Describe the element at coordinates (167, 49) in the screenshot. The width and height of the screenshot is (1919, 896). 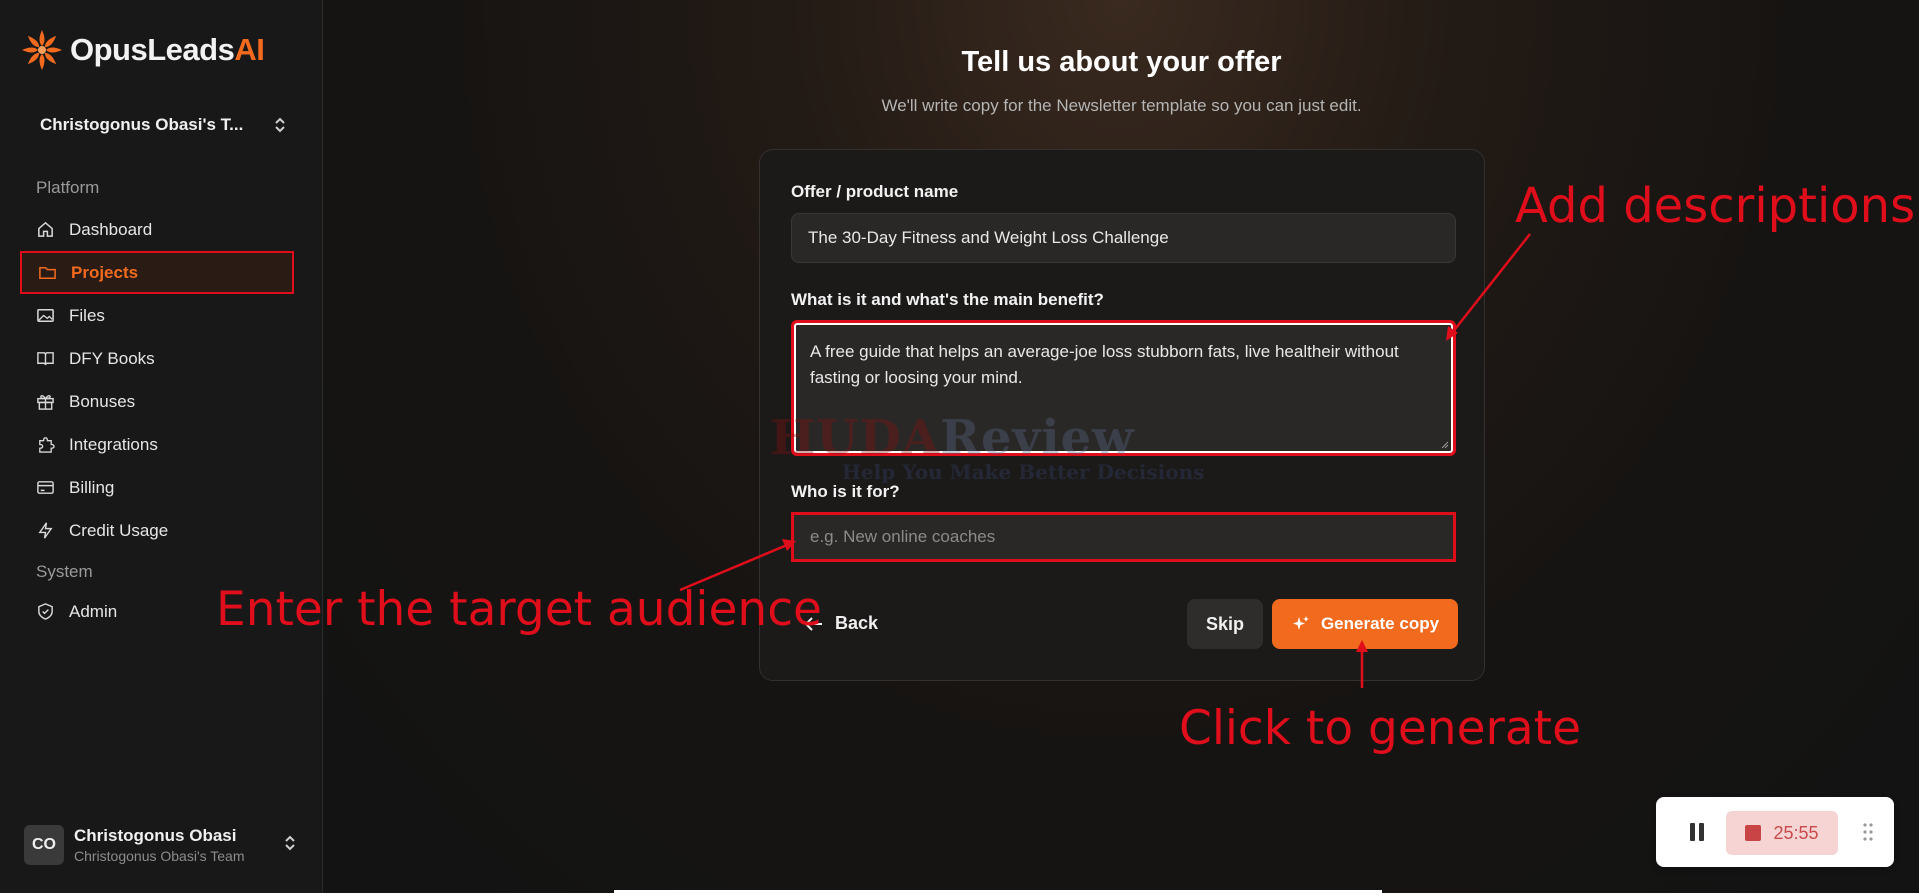
I see `logo-text: OpusLeadsAI` at that location.